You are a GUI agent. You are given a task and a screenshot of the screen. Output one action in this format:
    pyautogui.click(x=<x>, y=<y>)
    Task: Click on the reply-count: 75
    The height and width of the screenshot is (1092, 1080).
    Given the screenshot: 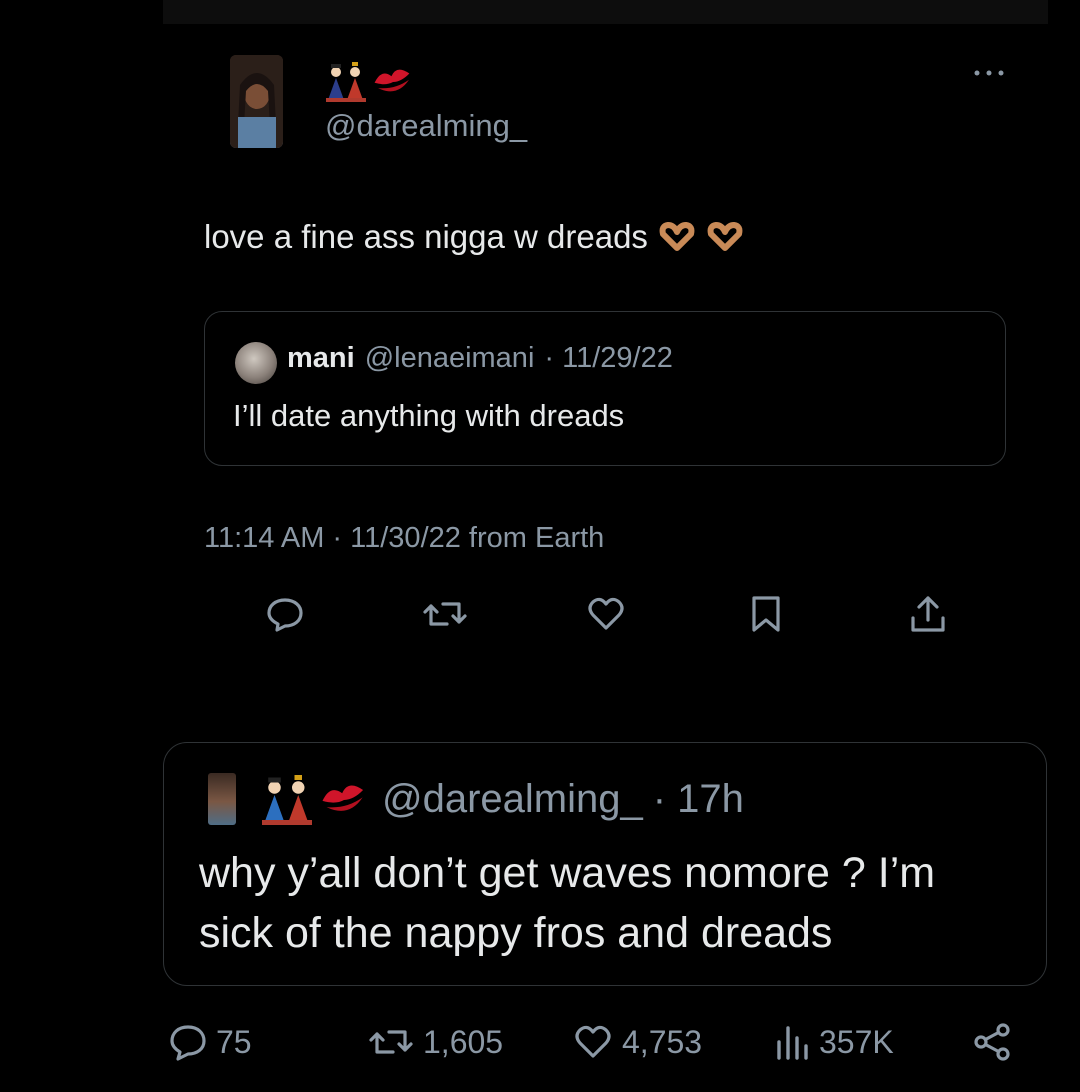 What is the action you would take?
    pyautogui.click(x=210, y=1042)
    